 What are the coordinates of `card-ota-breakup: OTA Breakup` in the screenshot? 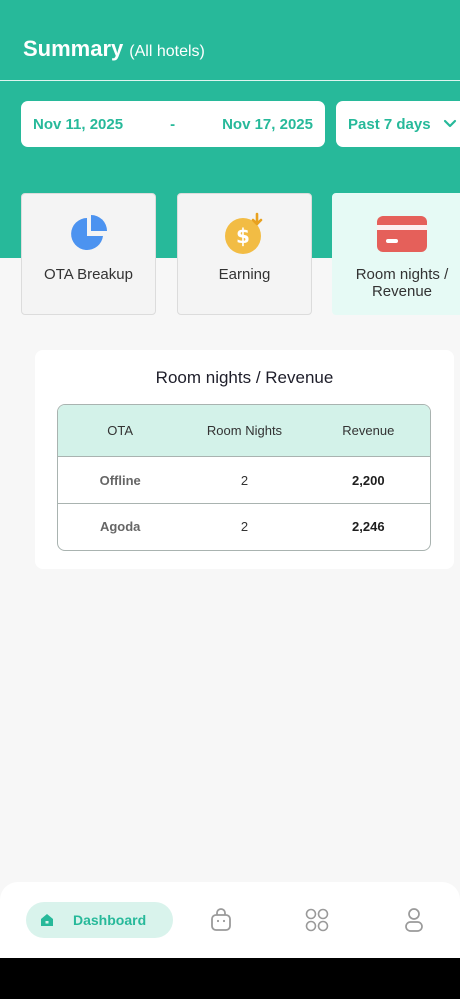 It's located at (88, 254).